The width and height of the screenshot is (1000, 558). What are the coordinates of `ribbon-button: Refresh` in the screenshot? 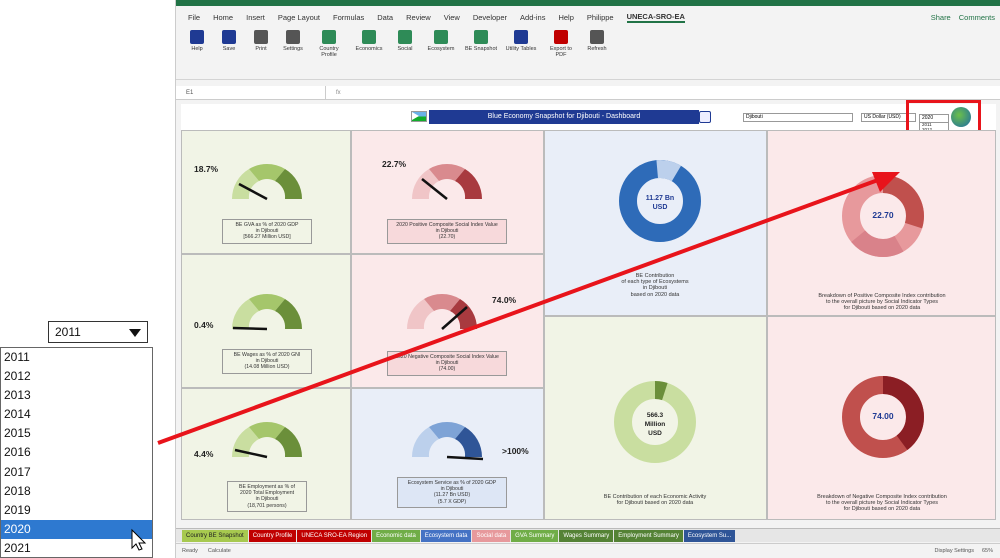 It's located at (597, 52).